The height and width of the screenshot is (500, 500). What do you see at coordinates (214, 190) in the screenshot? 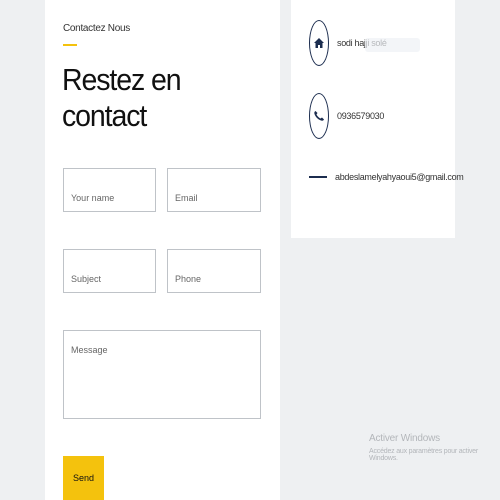
I see `email-field` at bounding box center [214, 190].